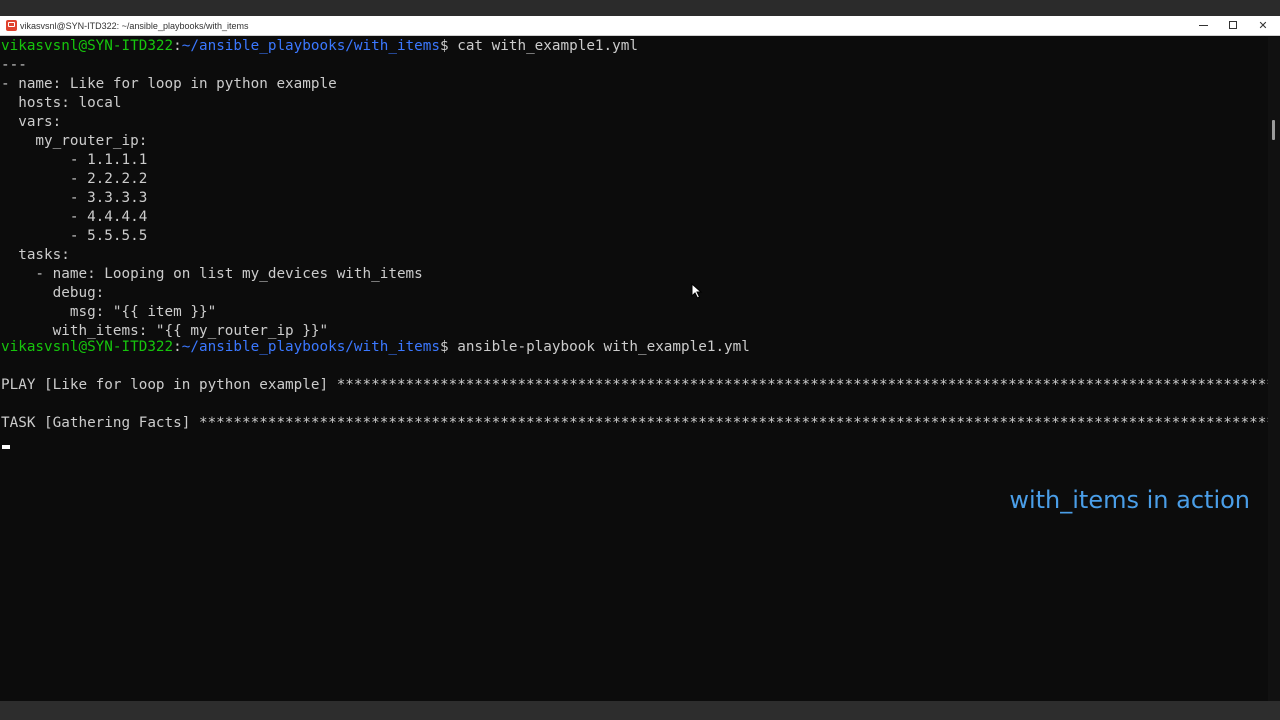  I want to click on video-caption: with_items in action, so click(1129, 500).